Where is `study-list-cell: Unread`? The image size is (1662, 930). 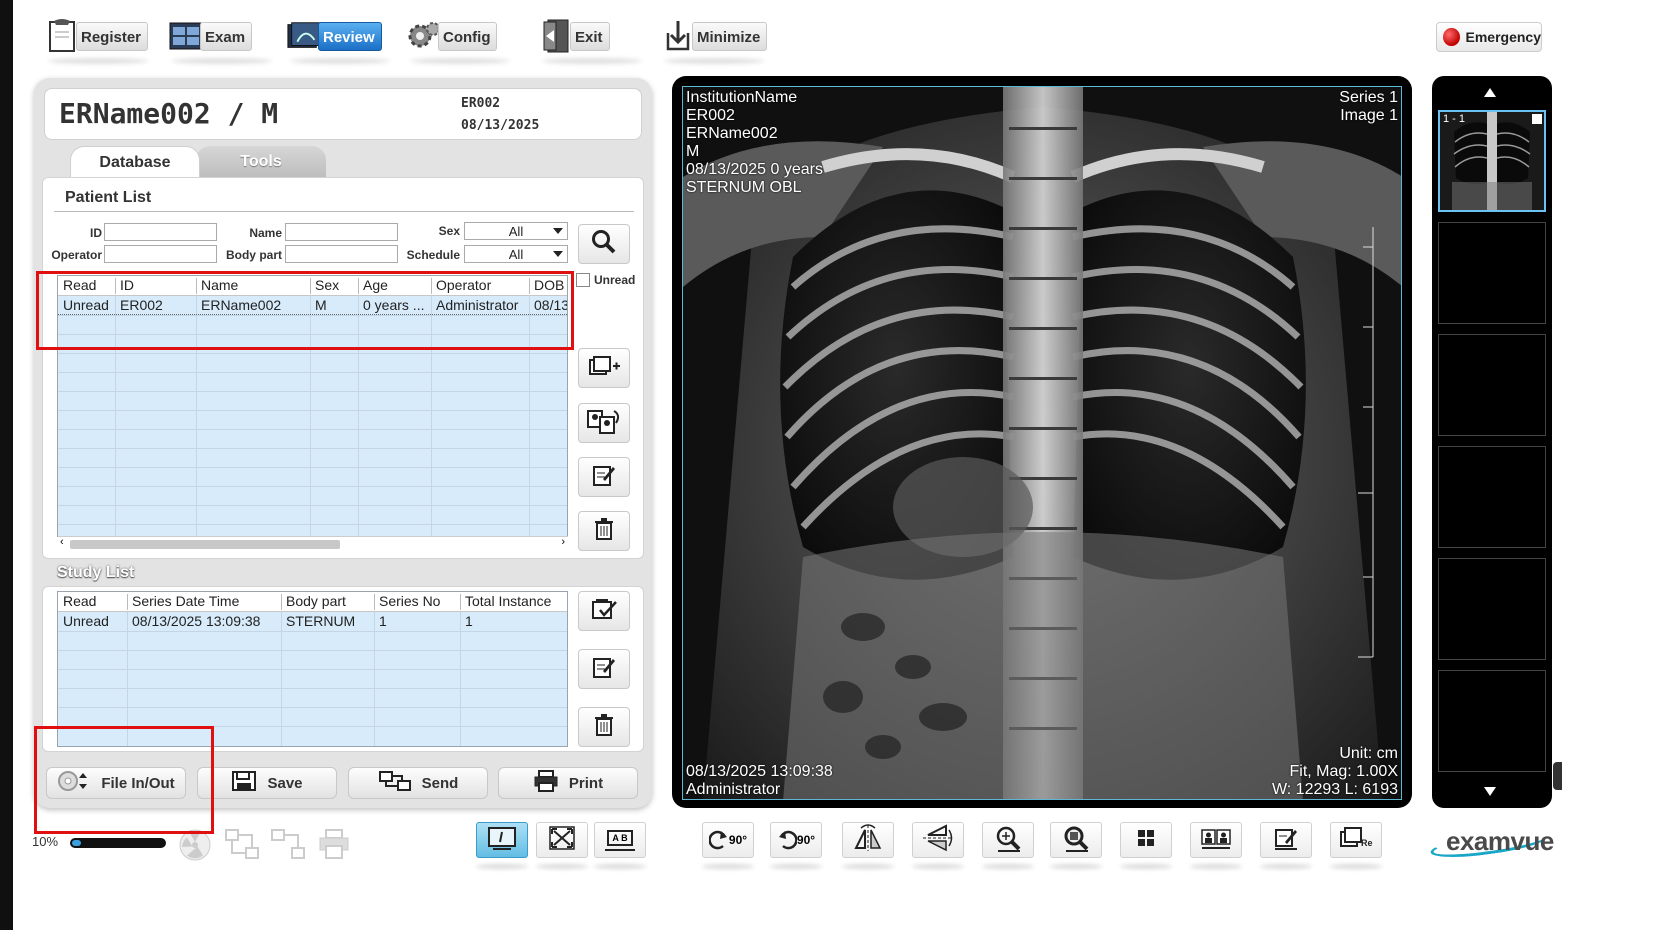
study-list-cell: Unread is located at coordinates (86, 621).